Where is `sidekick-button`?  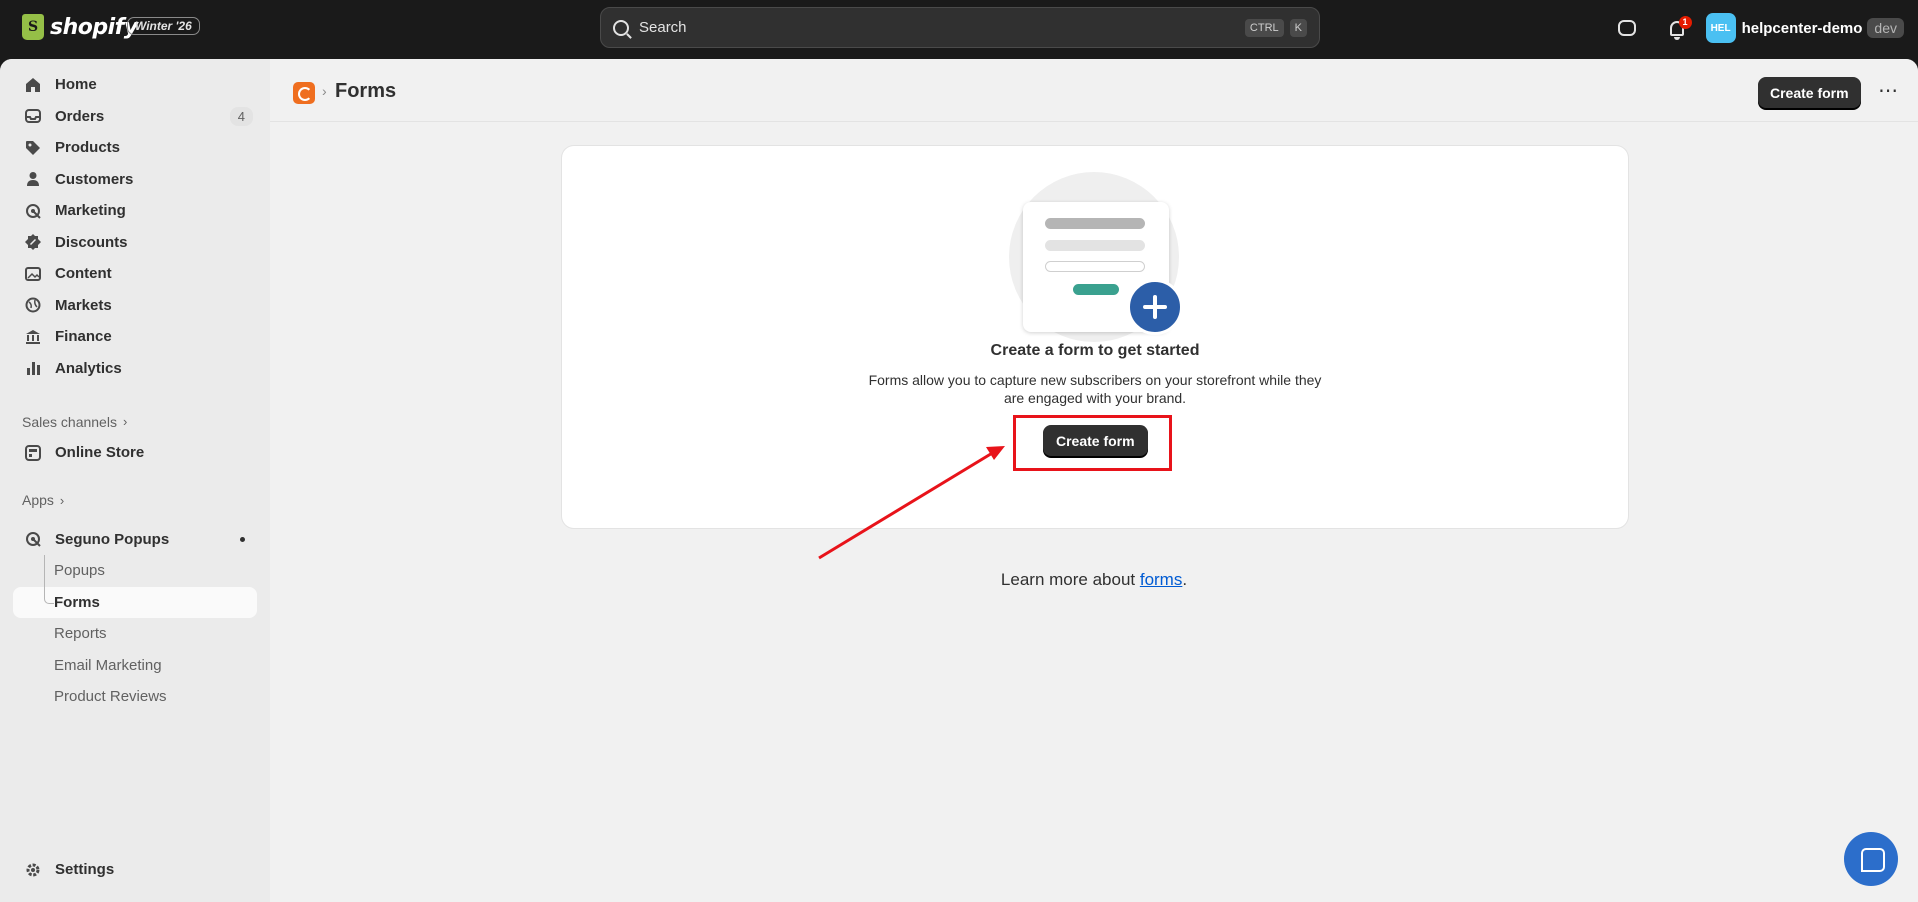
sidekick-button is located at coordinates (1627, 28).